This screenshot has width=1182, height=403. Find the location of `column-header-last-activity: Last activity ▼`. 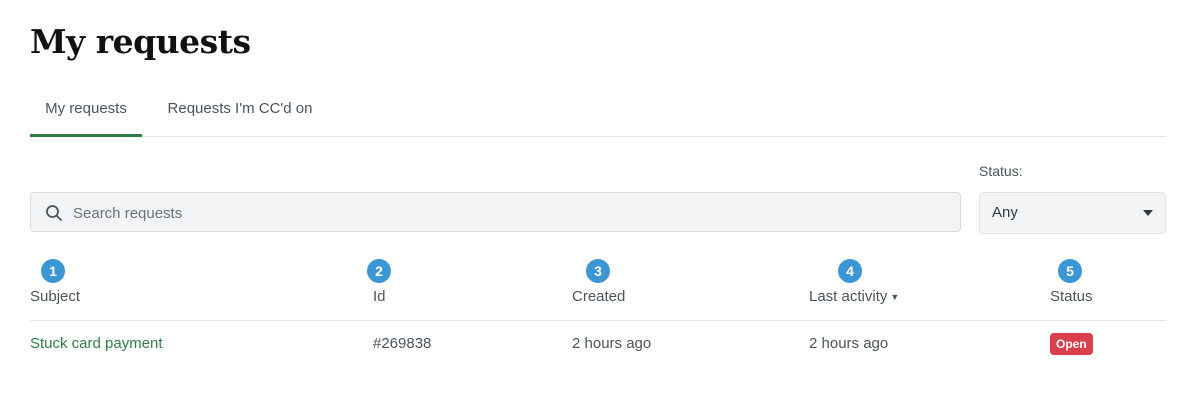

column-header-last-activity: Last activity ▼ is located at coordinates (854, 296).